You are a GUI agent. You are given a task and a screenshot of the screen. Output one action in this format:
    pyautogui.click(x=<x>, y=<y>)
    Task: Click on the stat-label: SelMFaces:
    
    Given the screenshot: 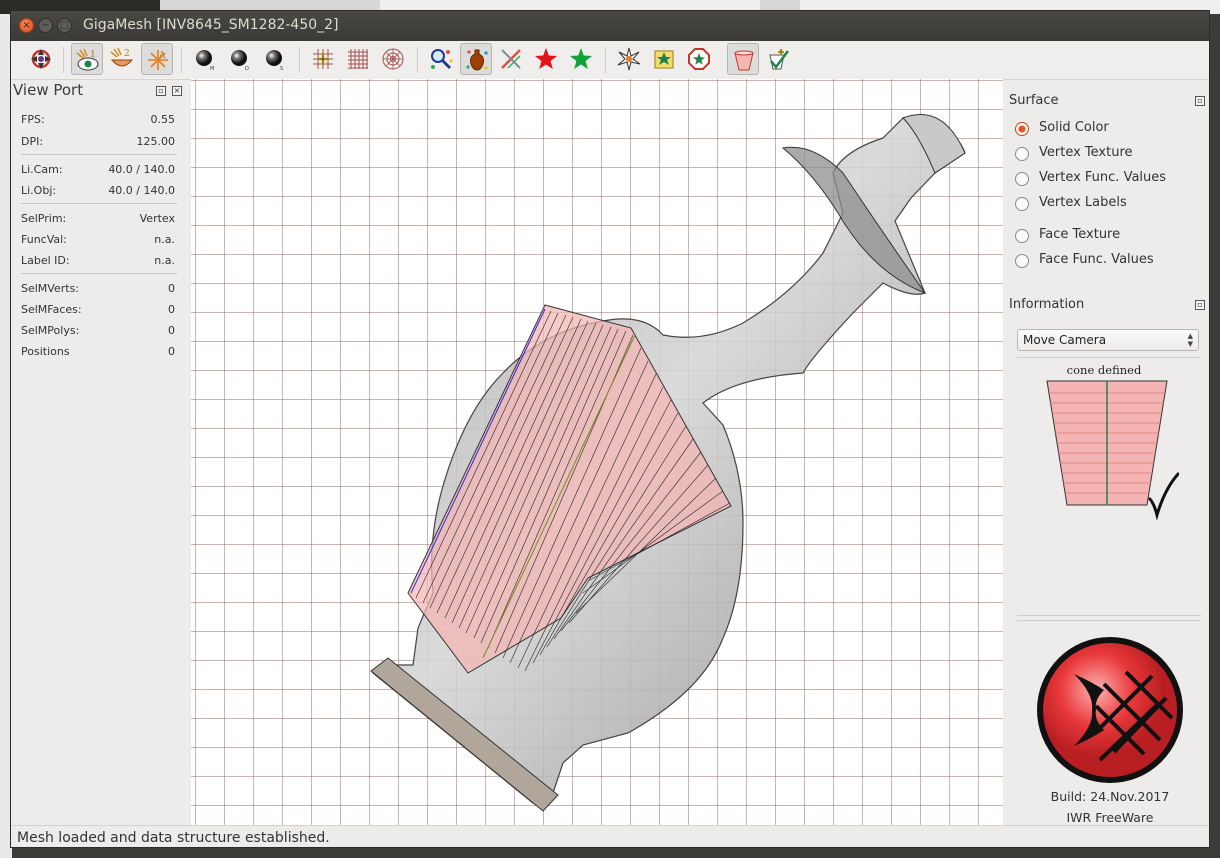 What is the action you would take?
    pyautogui.click(x=51, y=309)
    